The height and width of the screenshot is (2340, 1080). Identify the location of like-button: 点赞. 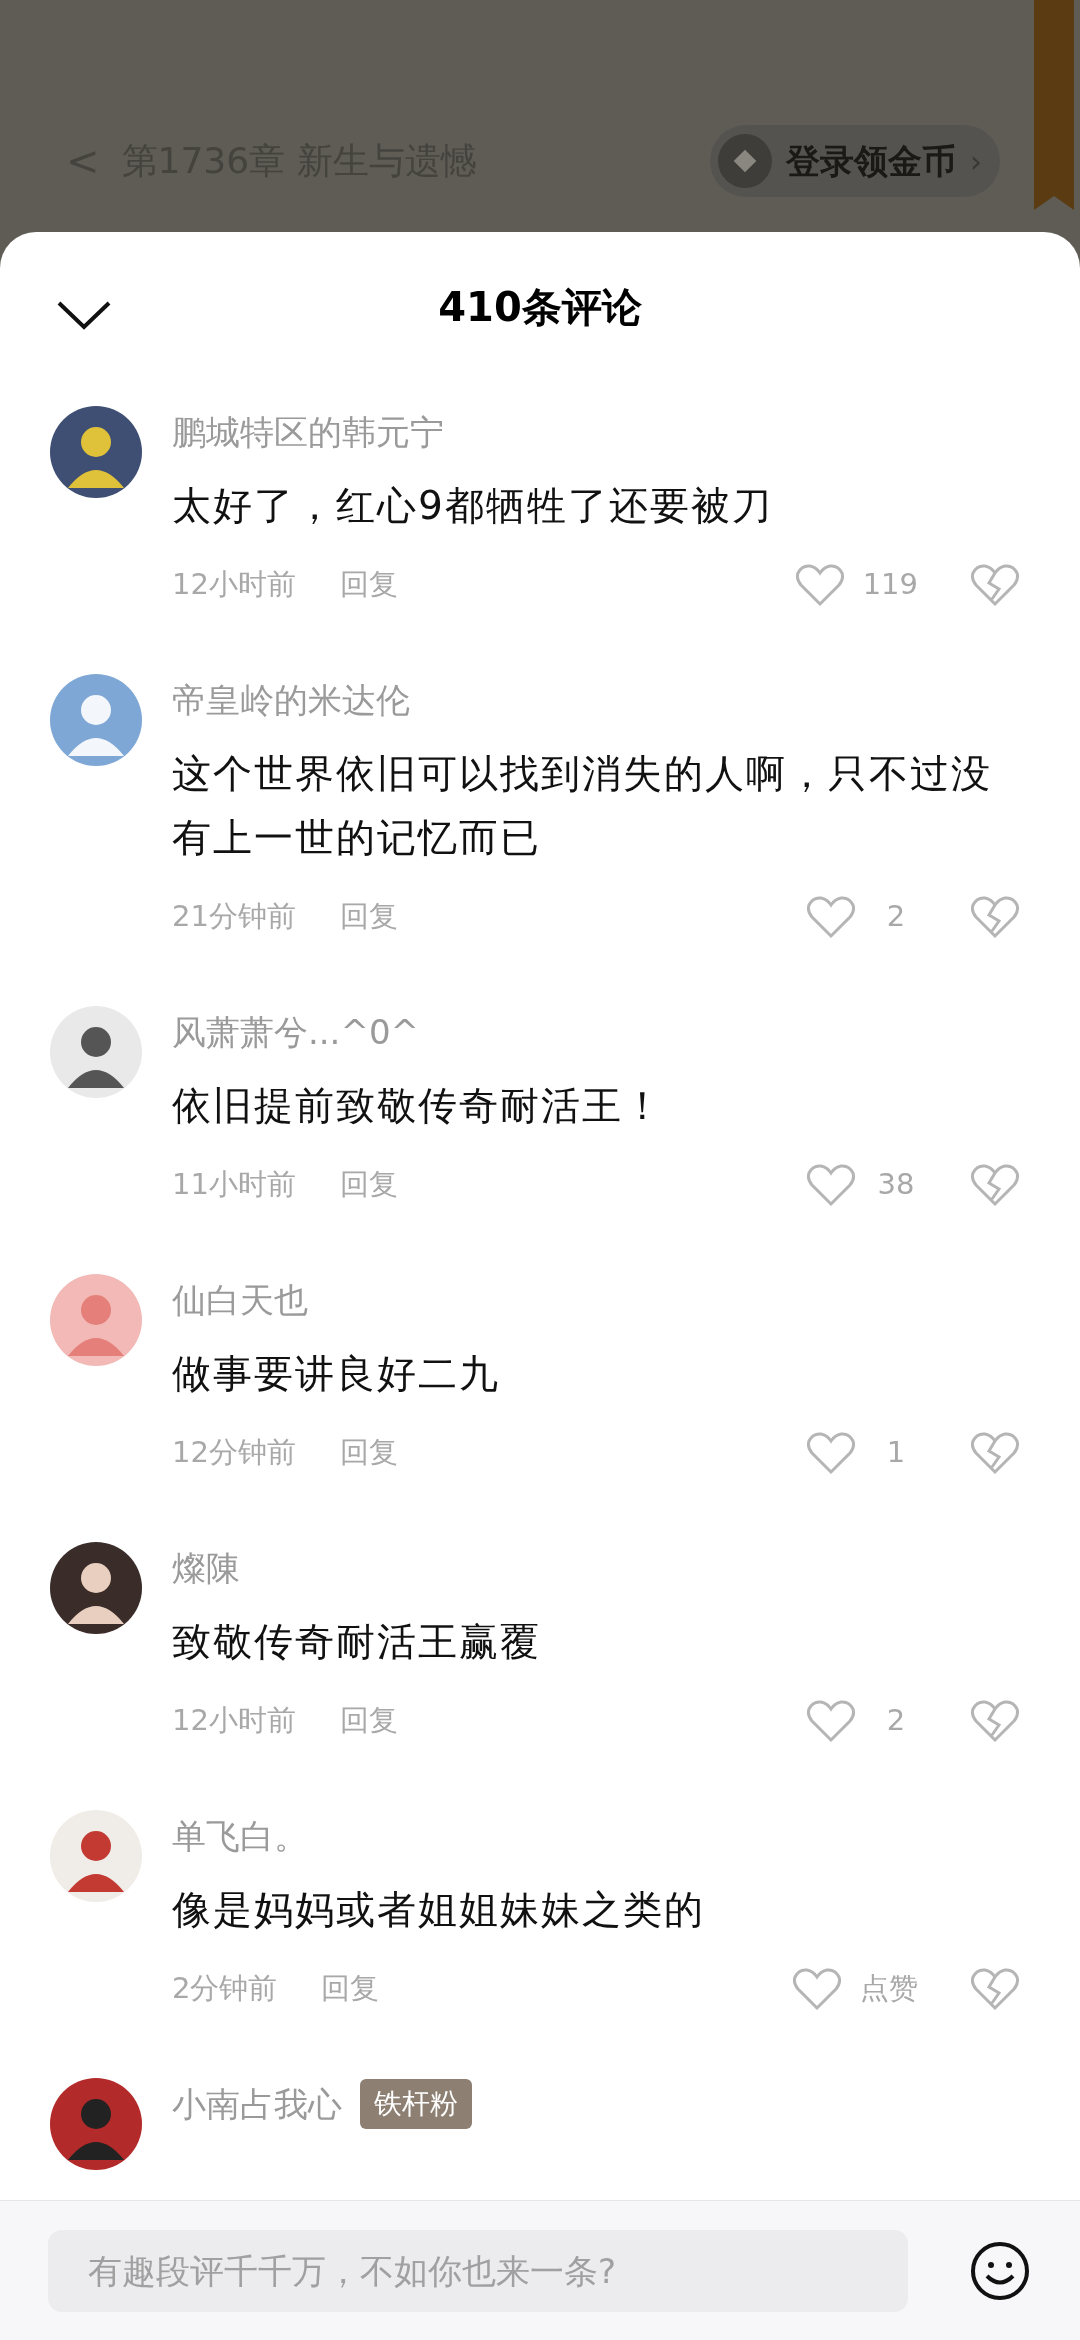
(855, 1989).